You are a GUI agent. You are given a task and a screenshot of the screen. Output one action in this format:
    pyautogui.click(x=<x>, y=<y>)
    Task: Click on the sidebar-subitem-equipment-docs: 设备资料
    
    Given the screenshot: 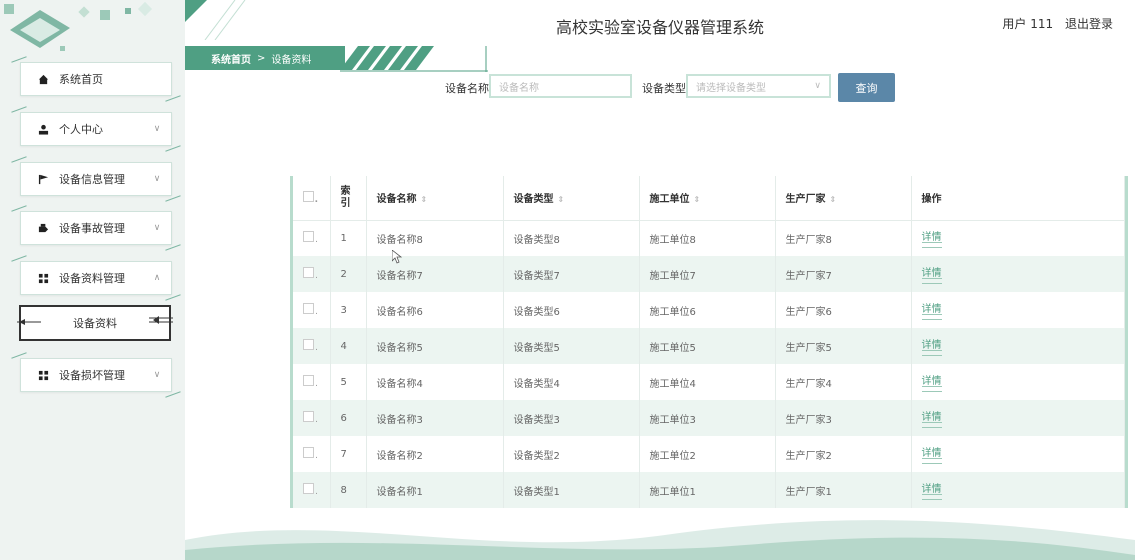 What is the action you would take?
    pyautogui.click(x=95, y=323)
    